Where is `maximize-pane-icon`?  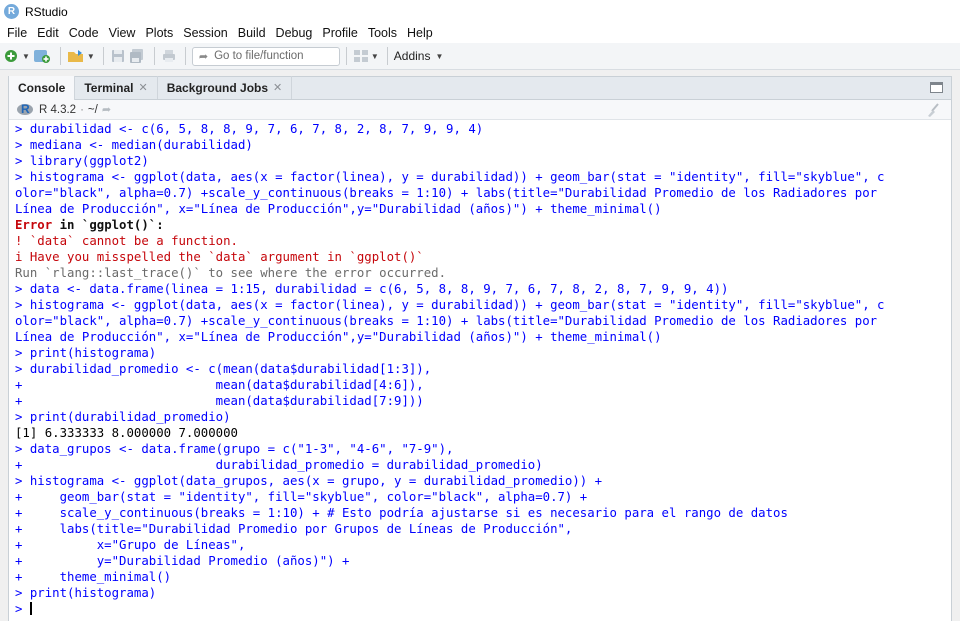
maximize-pane-icon is located at coordinates (936, 87).